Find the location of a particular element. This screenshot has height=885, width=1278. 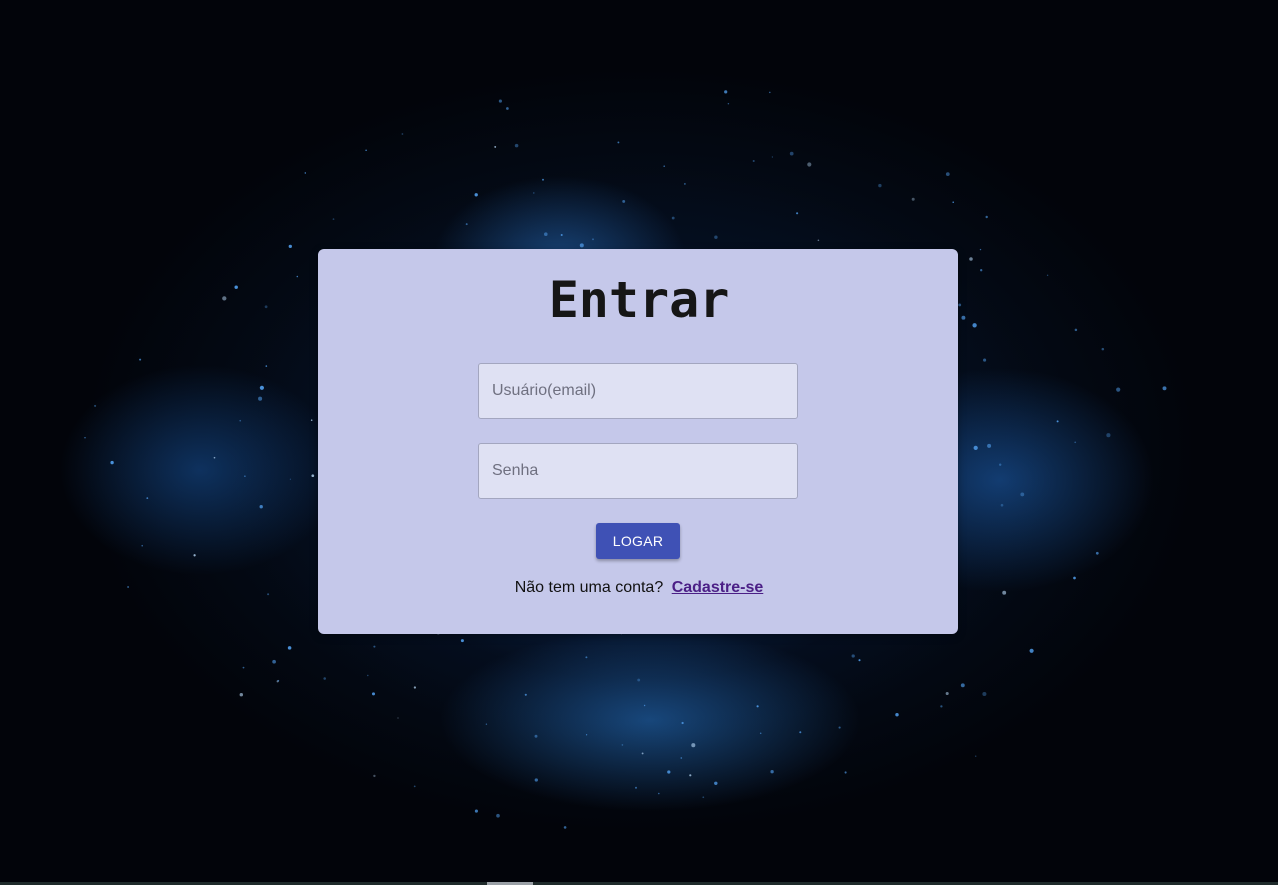

signup-link: Cadastre-se is located at coordinates (718, 587).